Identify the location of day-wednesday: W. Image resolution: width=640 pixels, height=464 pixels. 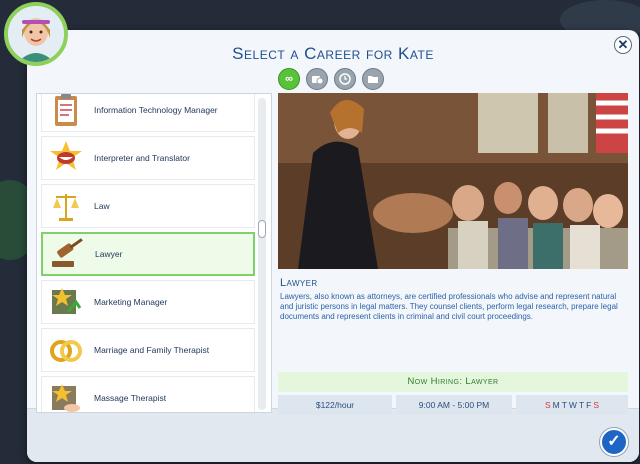
(572, 405).